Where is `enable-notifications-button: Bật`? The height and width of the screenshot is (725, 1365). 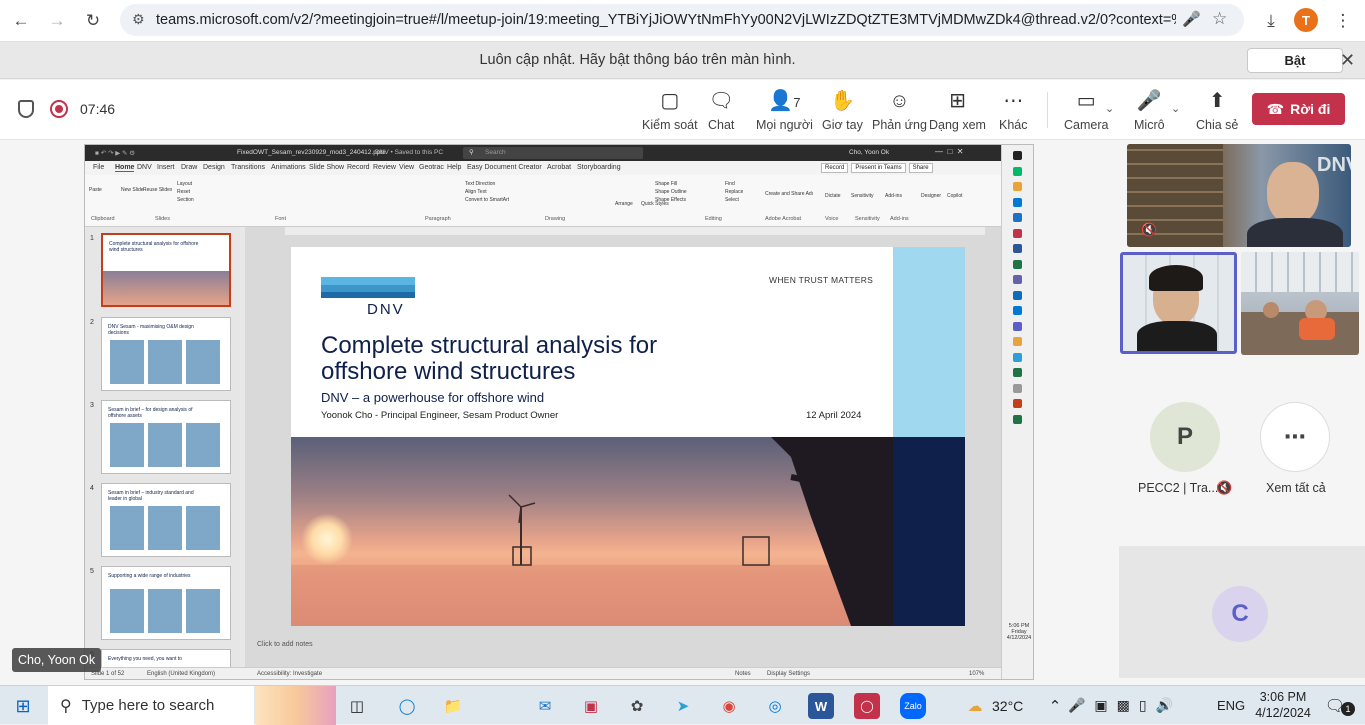 enable-notifications-button: Bật is located at coordinates (1295, 60).